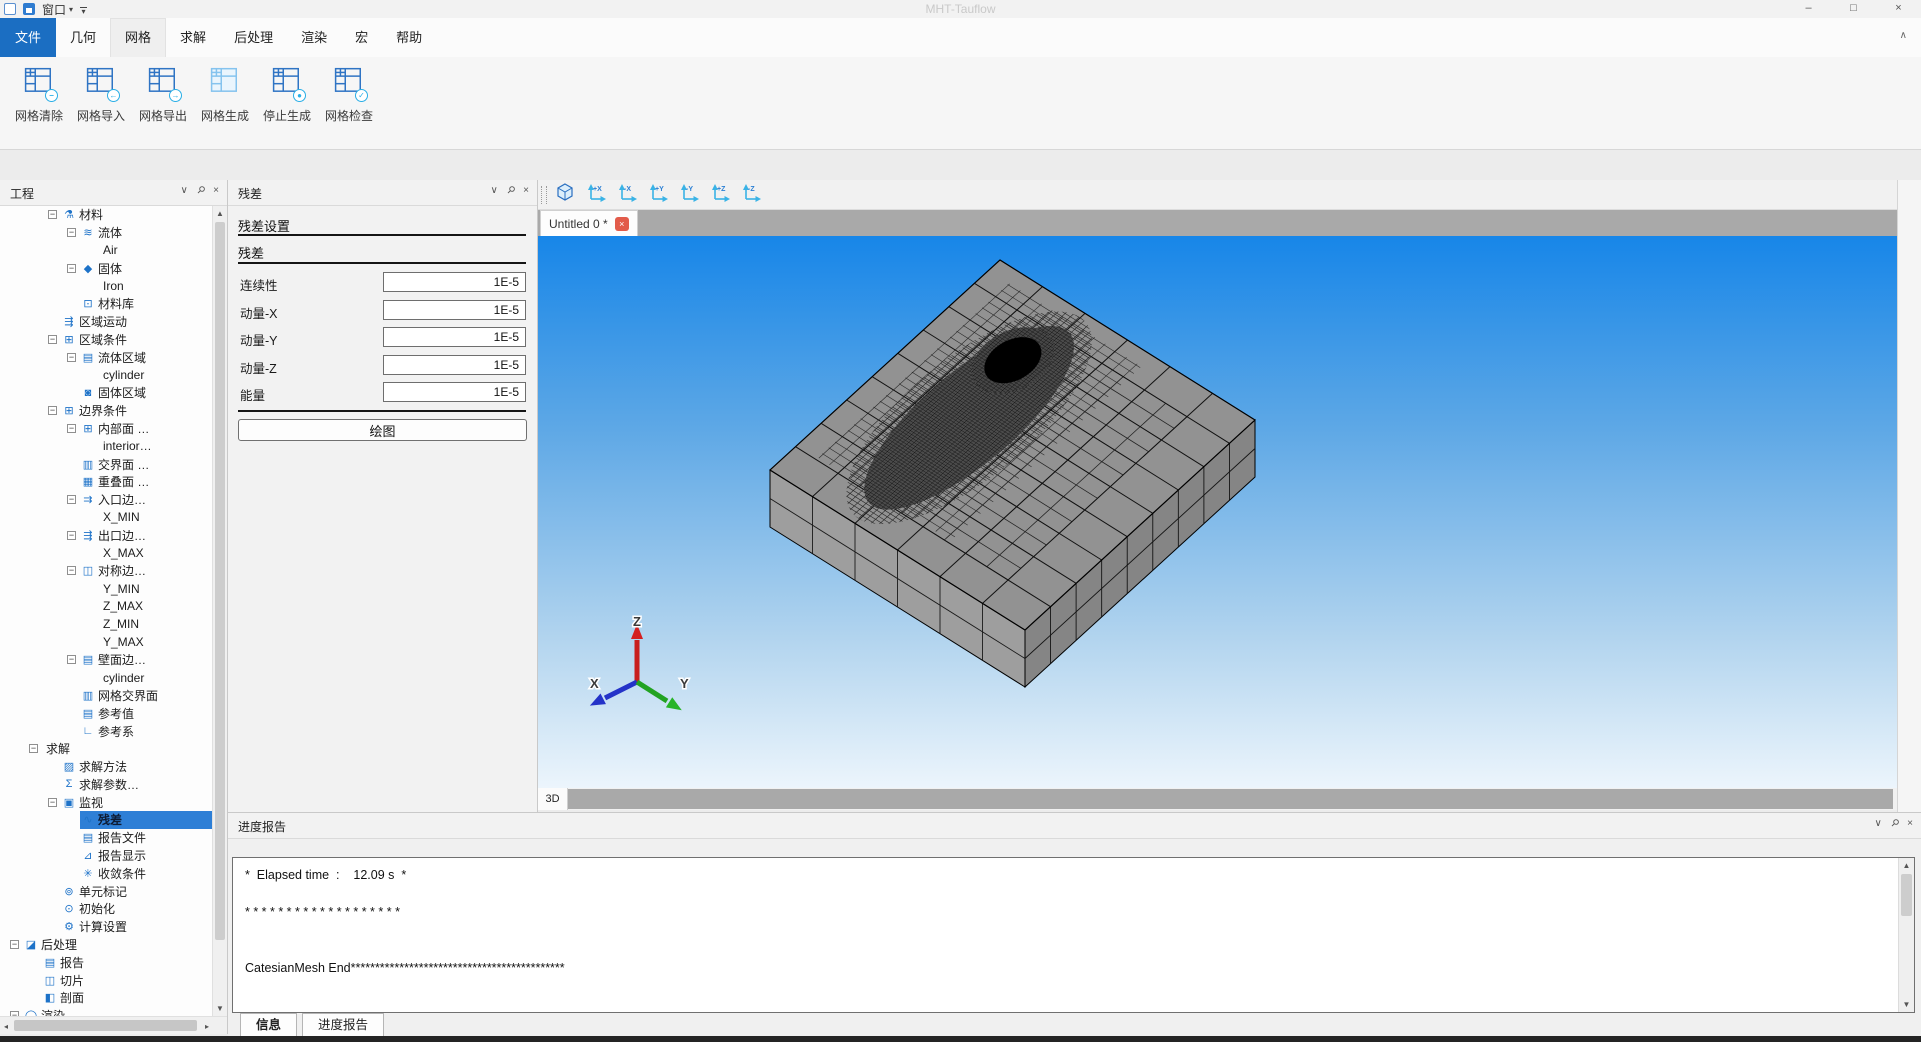 The width and height of the screenshot is (1921, 1042). Describe the element at coordinates (106, 962) in the screenshot. I see `tree-item-report: ▤ 报告` at that location.